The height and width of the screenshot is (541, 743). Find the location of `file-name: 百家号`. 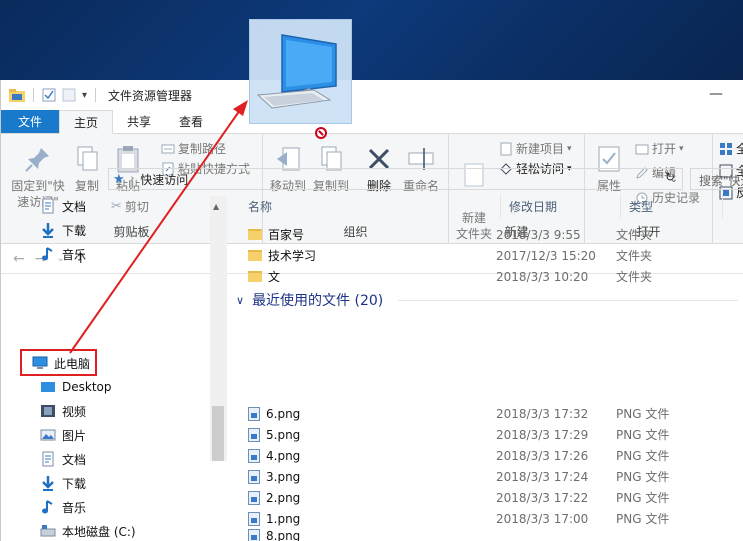

file-name: 百家号 is located at coordinates (286, 235).